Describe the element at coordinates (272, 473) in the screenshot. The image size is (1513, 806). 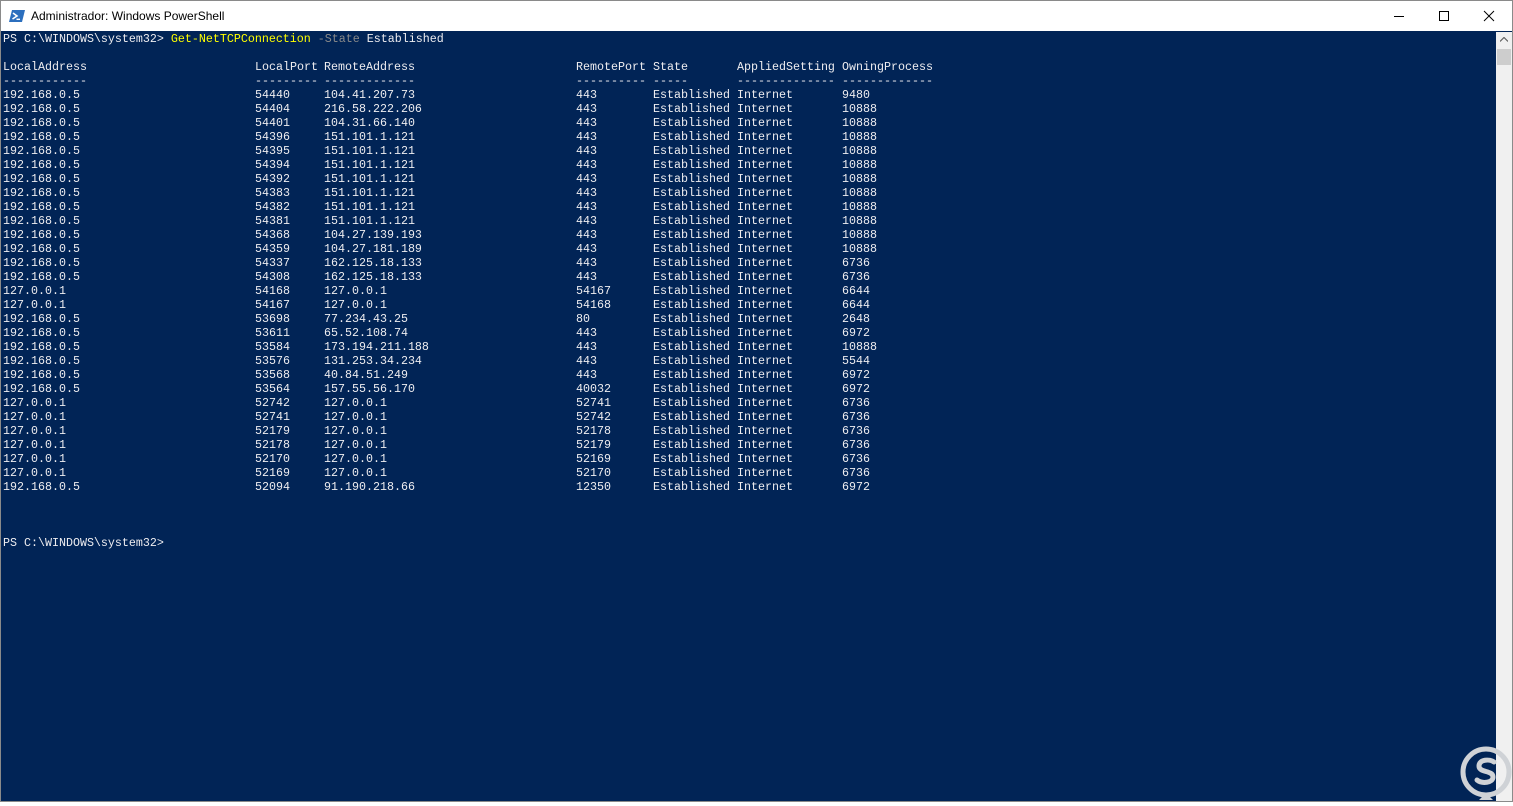
I see `table-cell: 52169` at that location.